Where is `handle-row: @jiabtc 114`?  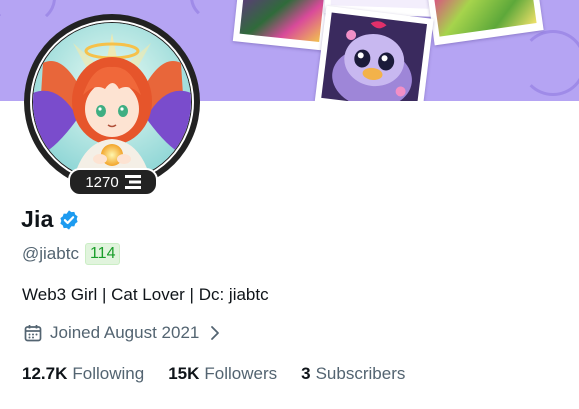
handle-row: @jiabtc 114 is located at coordinates (71, 254).